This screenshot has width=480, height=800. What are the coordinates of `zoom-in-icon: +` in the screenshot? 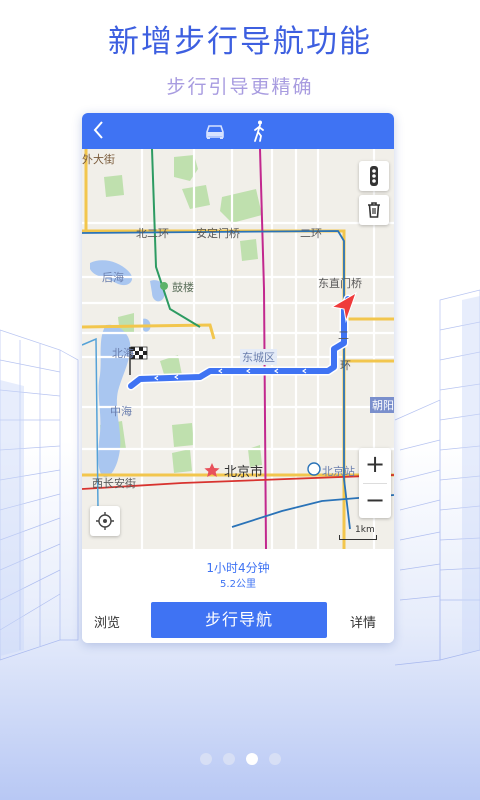 It's located at (375, 465).